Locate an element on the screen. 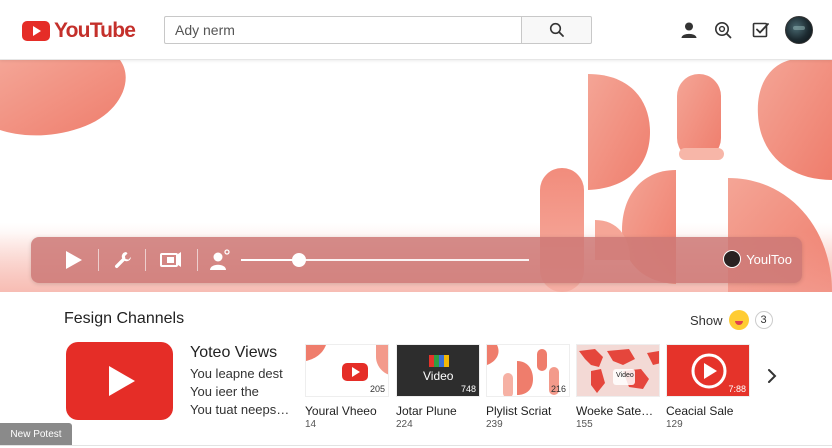  card-views: 155 is located at coordinates (584, 424).